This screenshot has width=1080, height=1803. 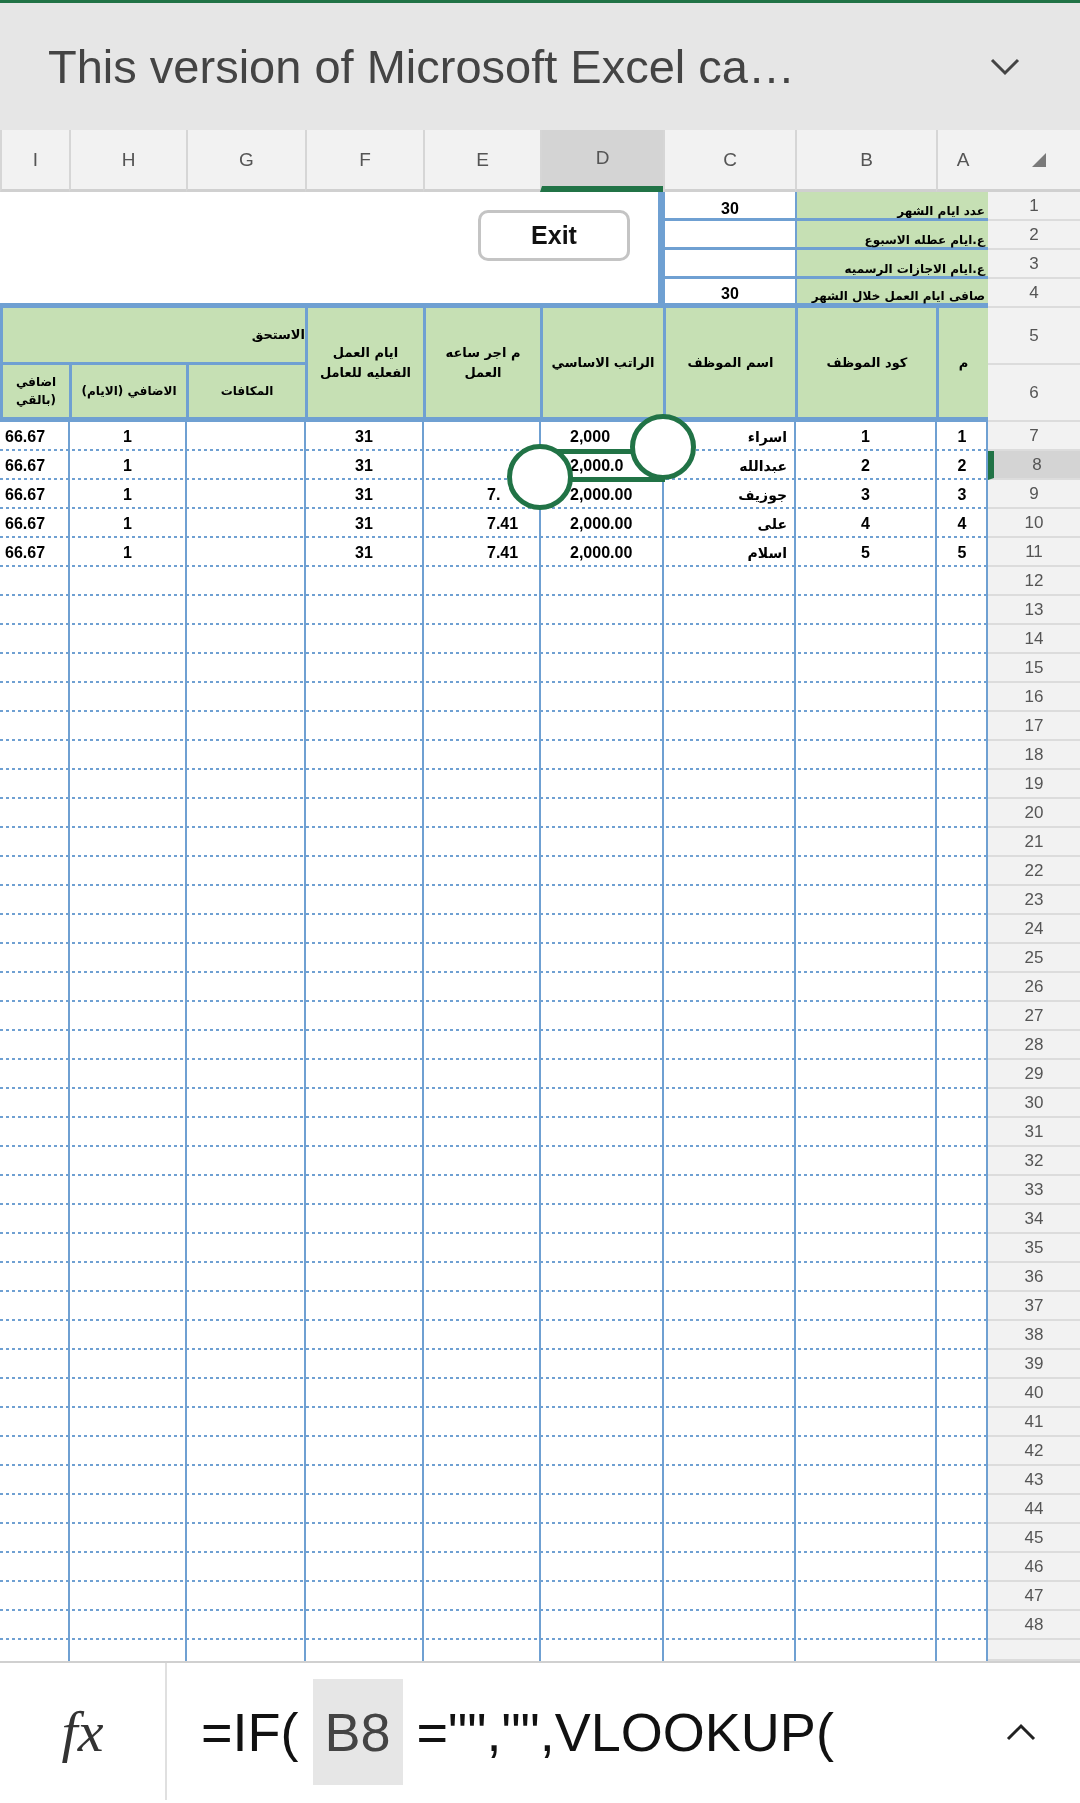 What do you see at coordinates (1034, 813) in the screenshot?
I see `row-header: 20` at bounding box center [1034, 813].